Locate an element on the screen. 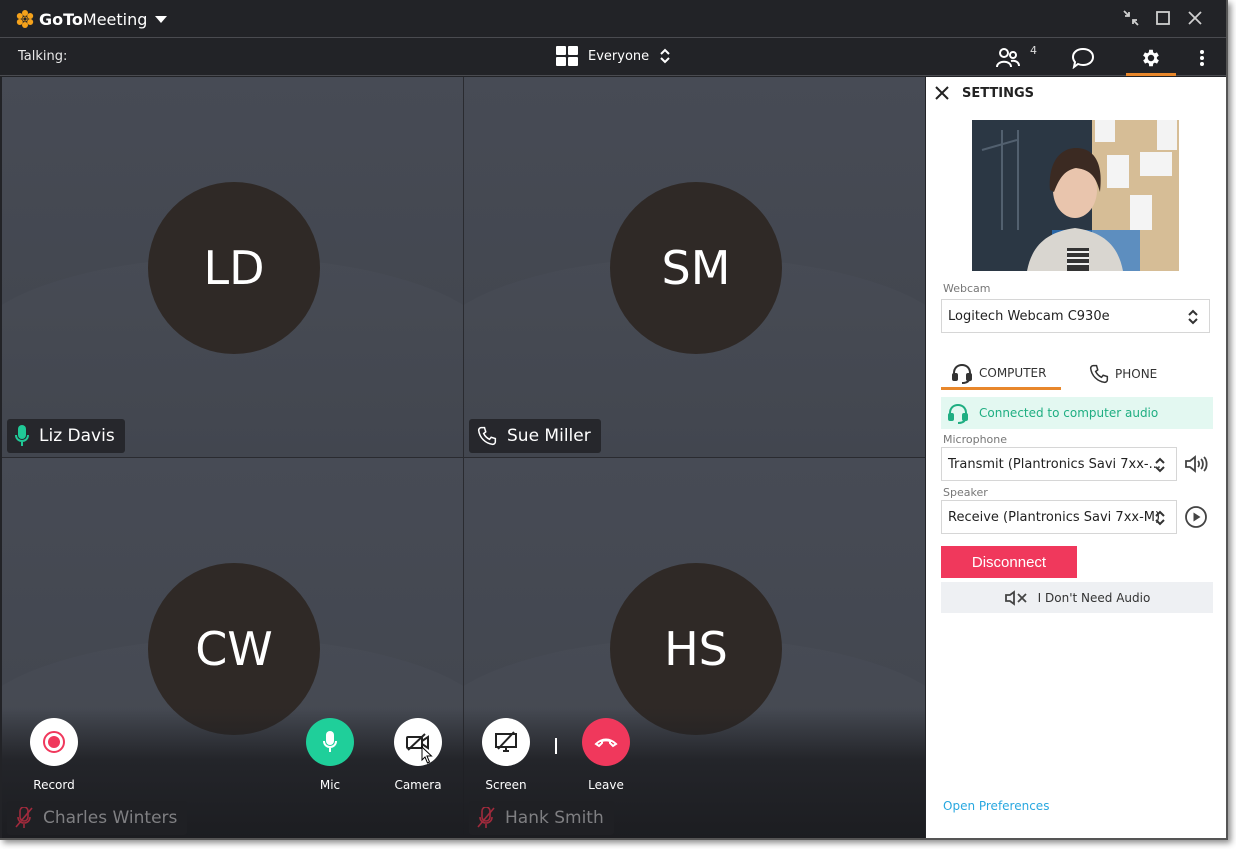  play-icon is located at coordinates (1196, 517).